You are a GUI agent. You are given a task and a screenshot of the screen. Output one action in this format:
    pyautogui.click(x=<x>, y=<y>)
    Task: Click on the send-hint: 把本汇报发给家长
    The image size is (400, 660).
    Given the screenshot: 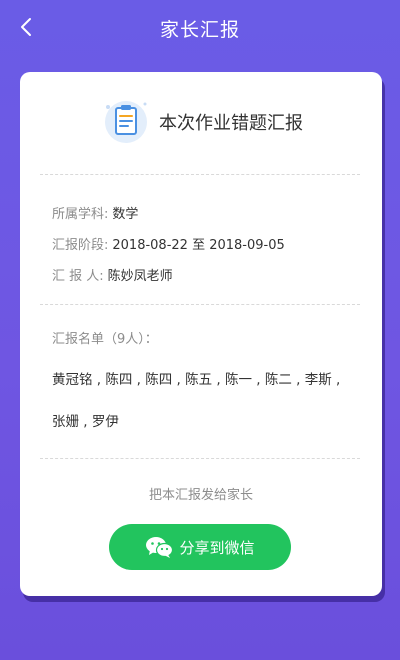 What is the action you would take?
    pyautogui.click(x=200, y=495)
    